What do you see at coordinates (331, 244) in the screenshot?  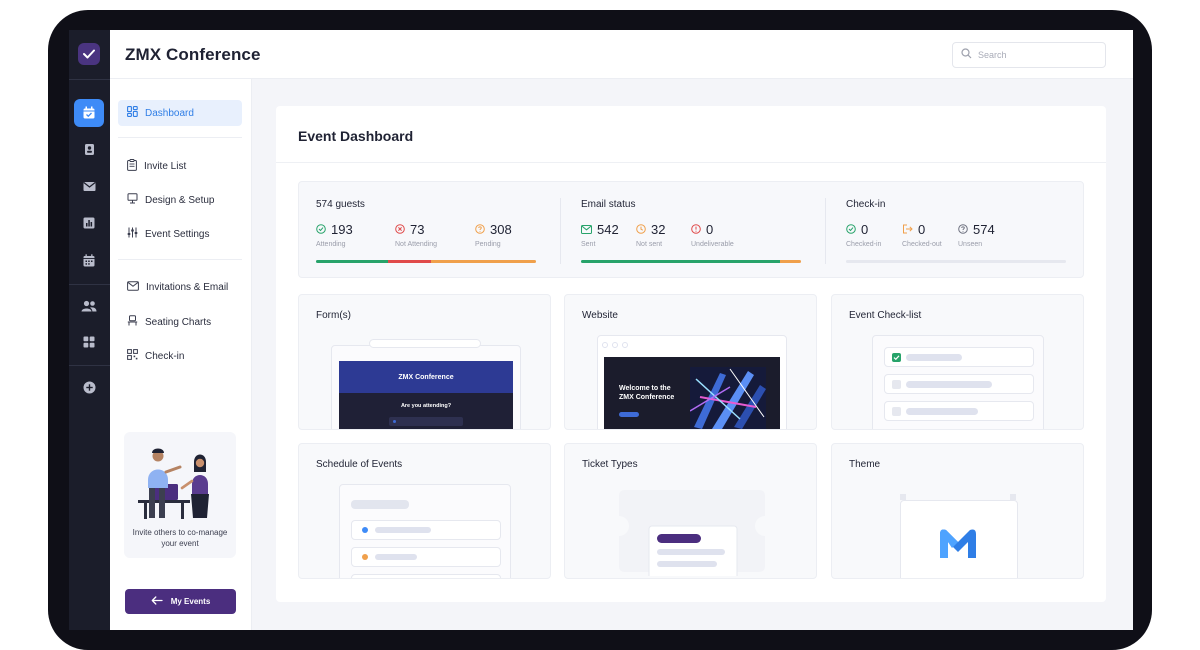 I see `stat-label: Attending` at bounding box center [331, 244].